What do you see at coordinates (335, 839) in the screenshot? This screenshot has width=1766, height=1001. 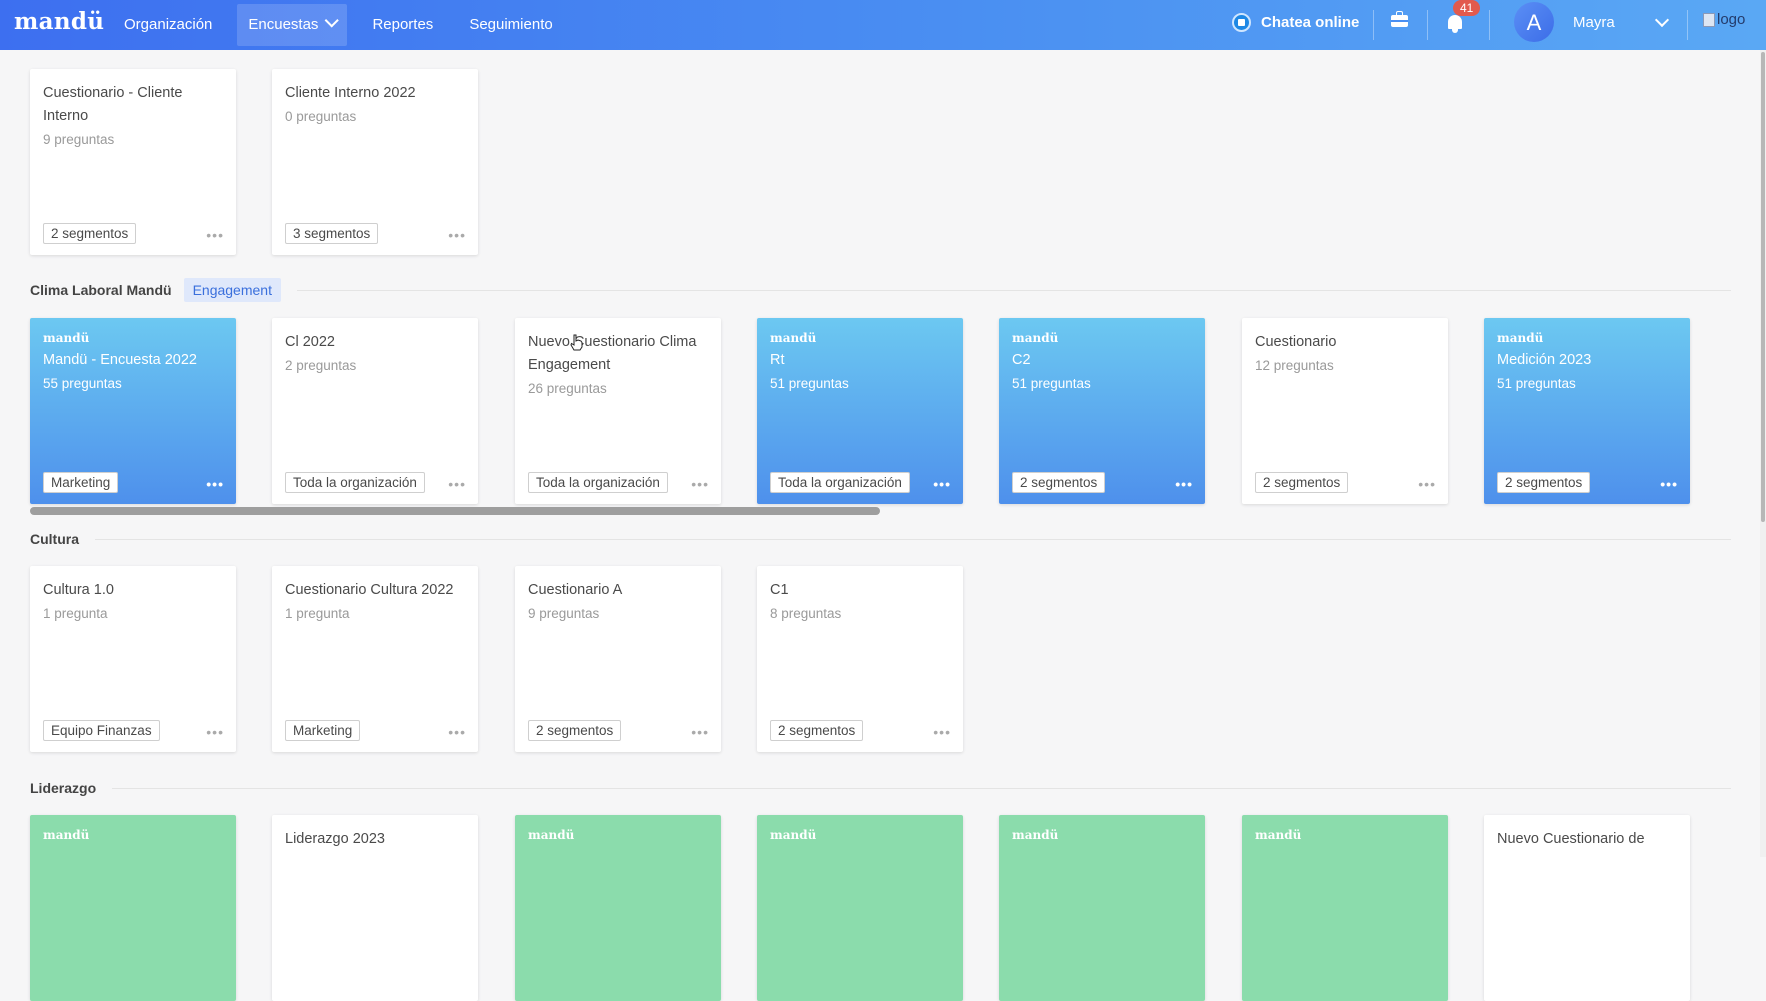 I see `card-title: Liderazgo 2023` at bounding box center [335, 839].